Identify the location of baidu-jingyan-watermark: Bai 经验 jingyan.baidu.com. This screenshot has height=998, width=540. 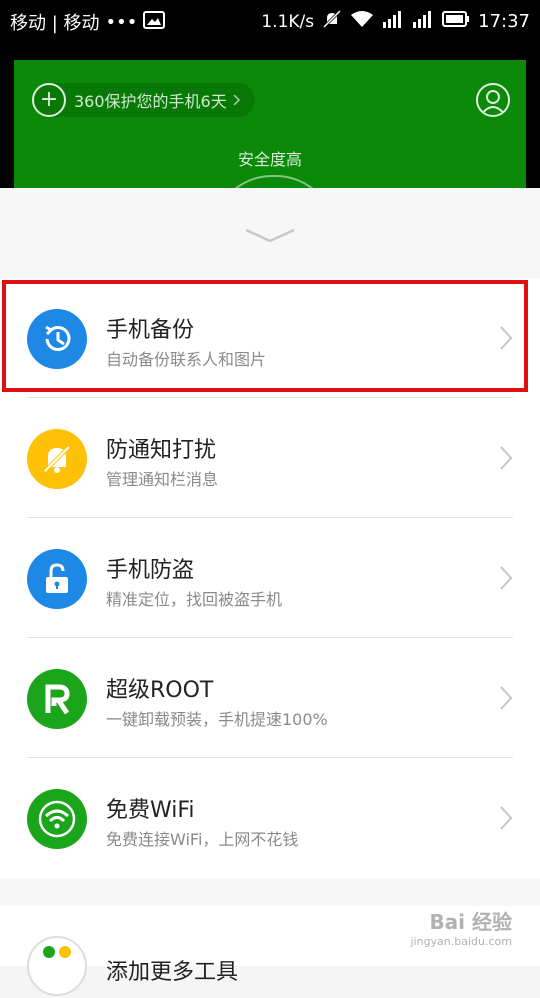
(461, 927).